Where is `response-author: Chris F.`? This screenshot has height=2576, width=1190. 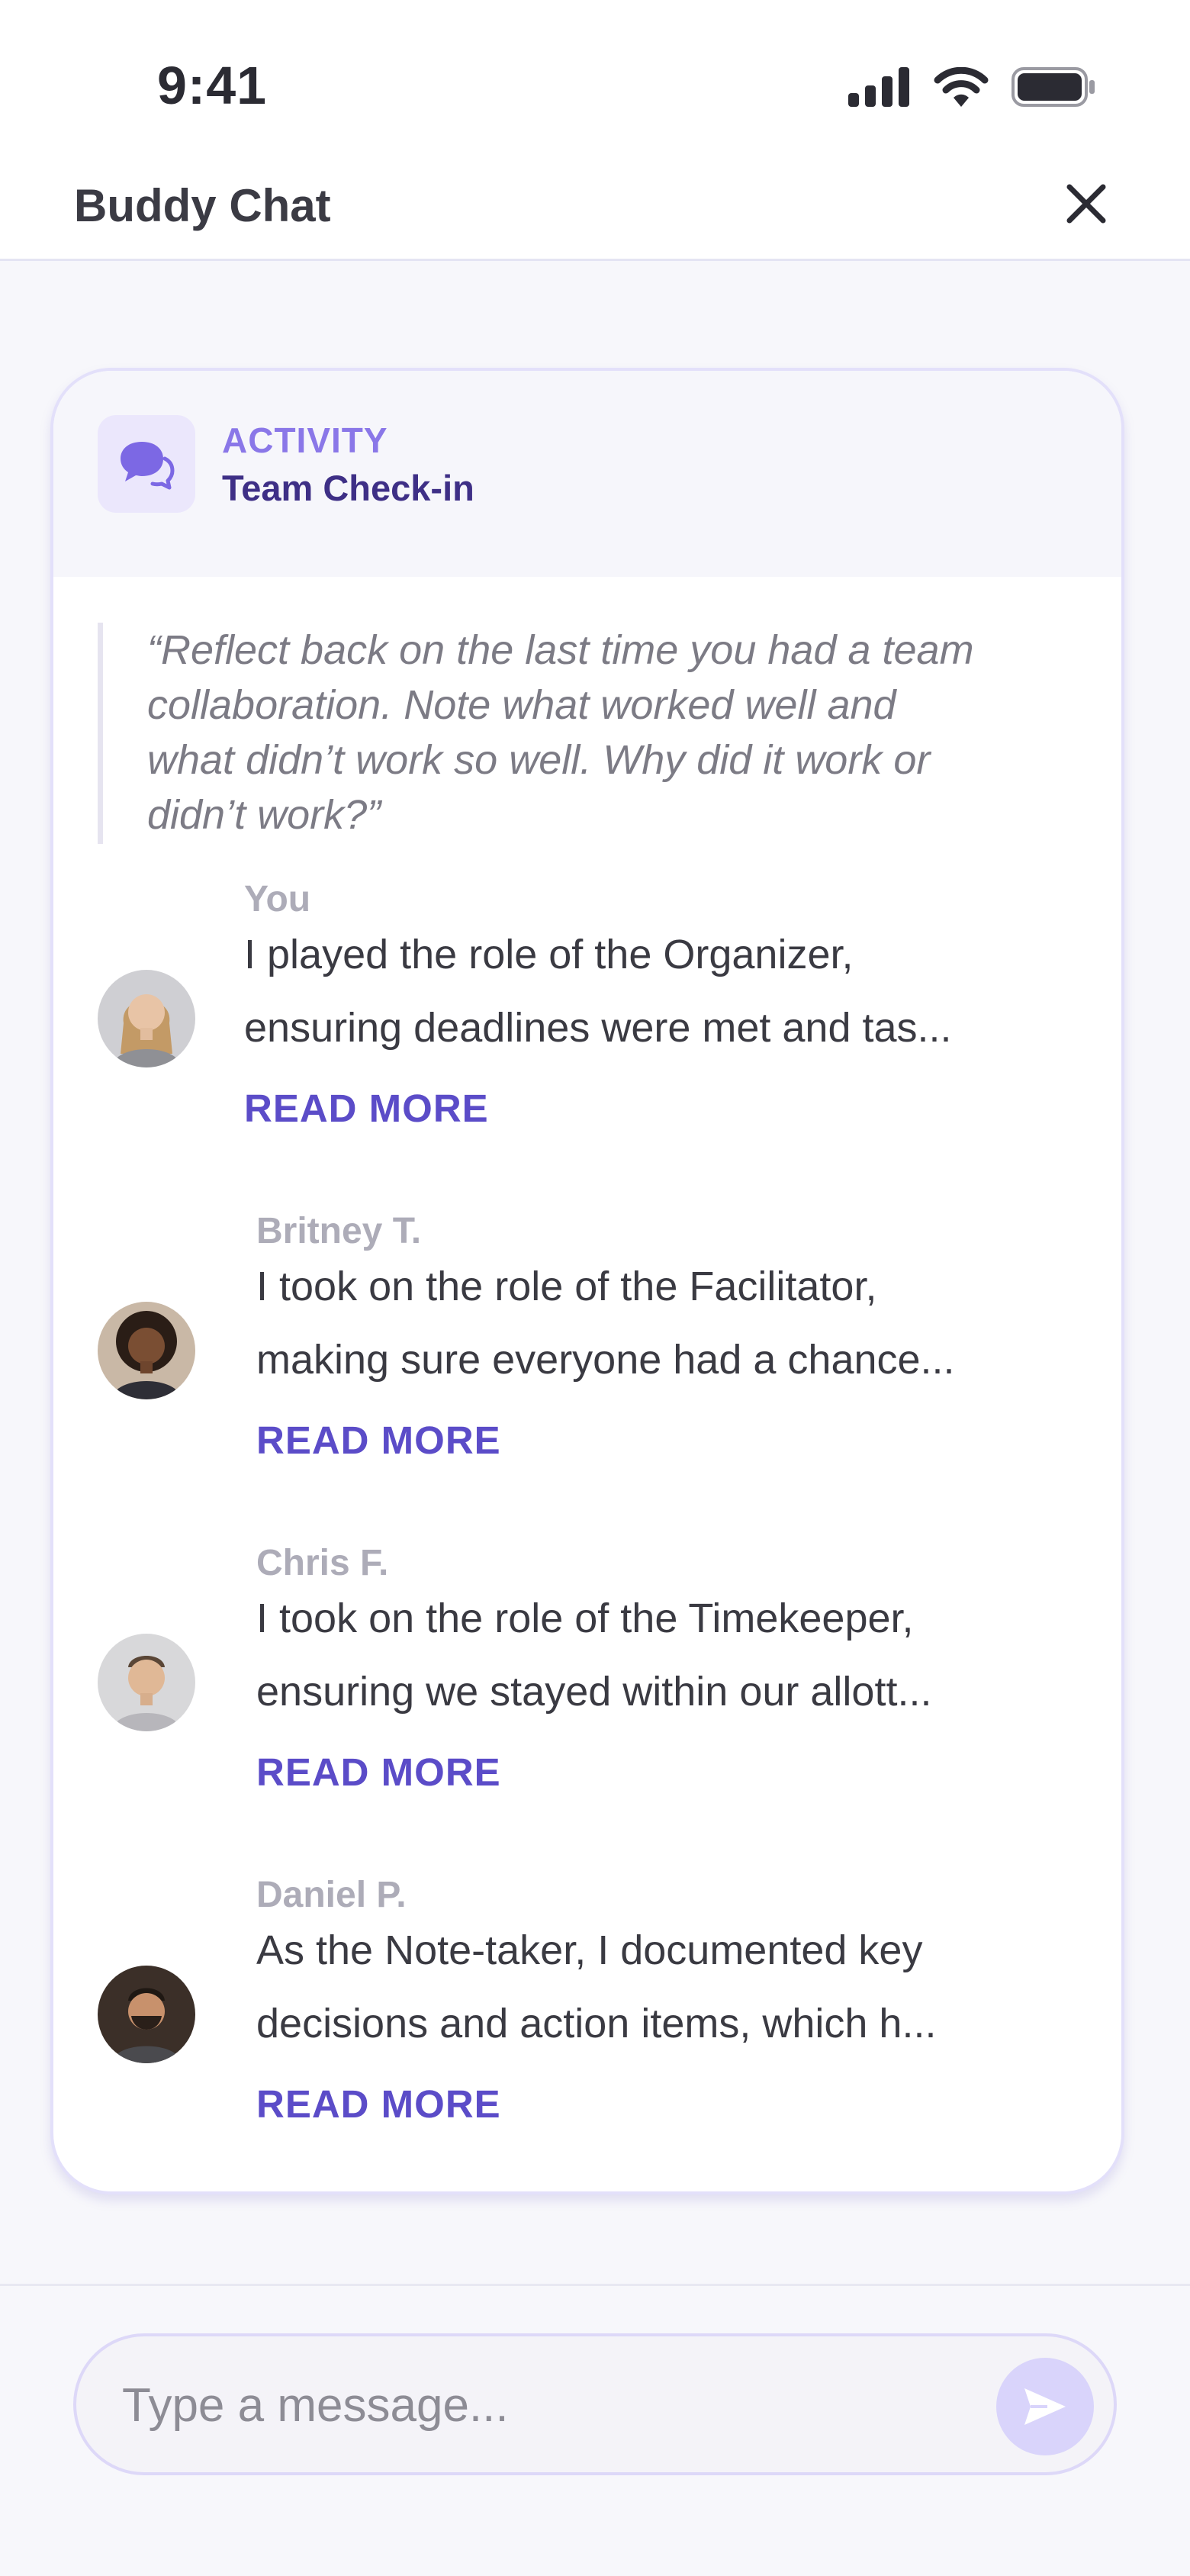 response-author: Chris F. is located at coordinates (322, 1563).